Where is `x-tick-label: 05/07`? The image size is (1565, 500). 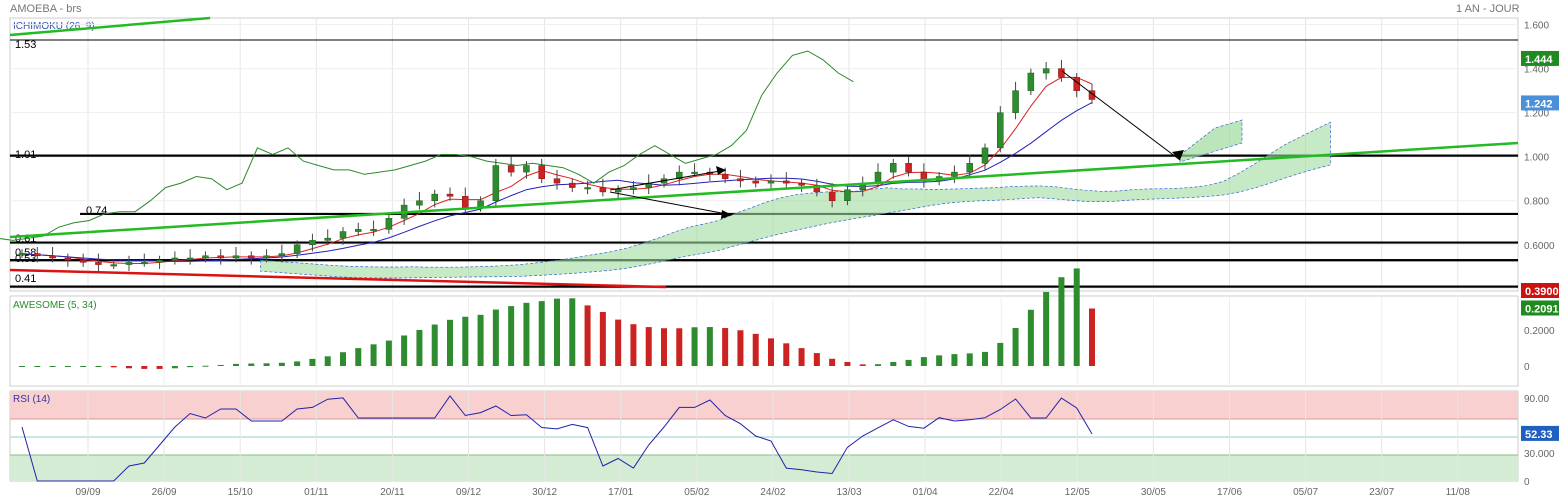
x-tick-label: 05/07 is located at coordinates (1305, 492).